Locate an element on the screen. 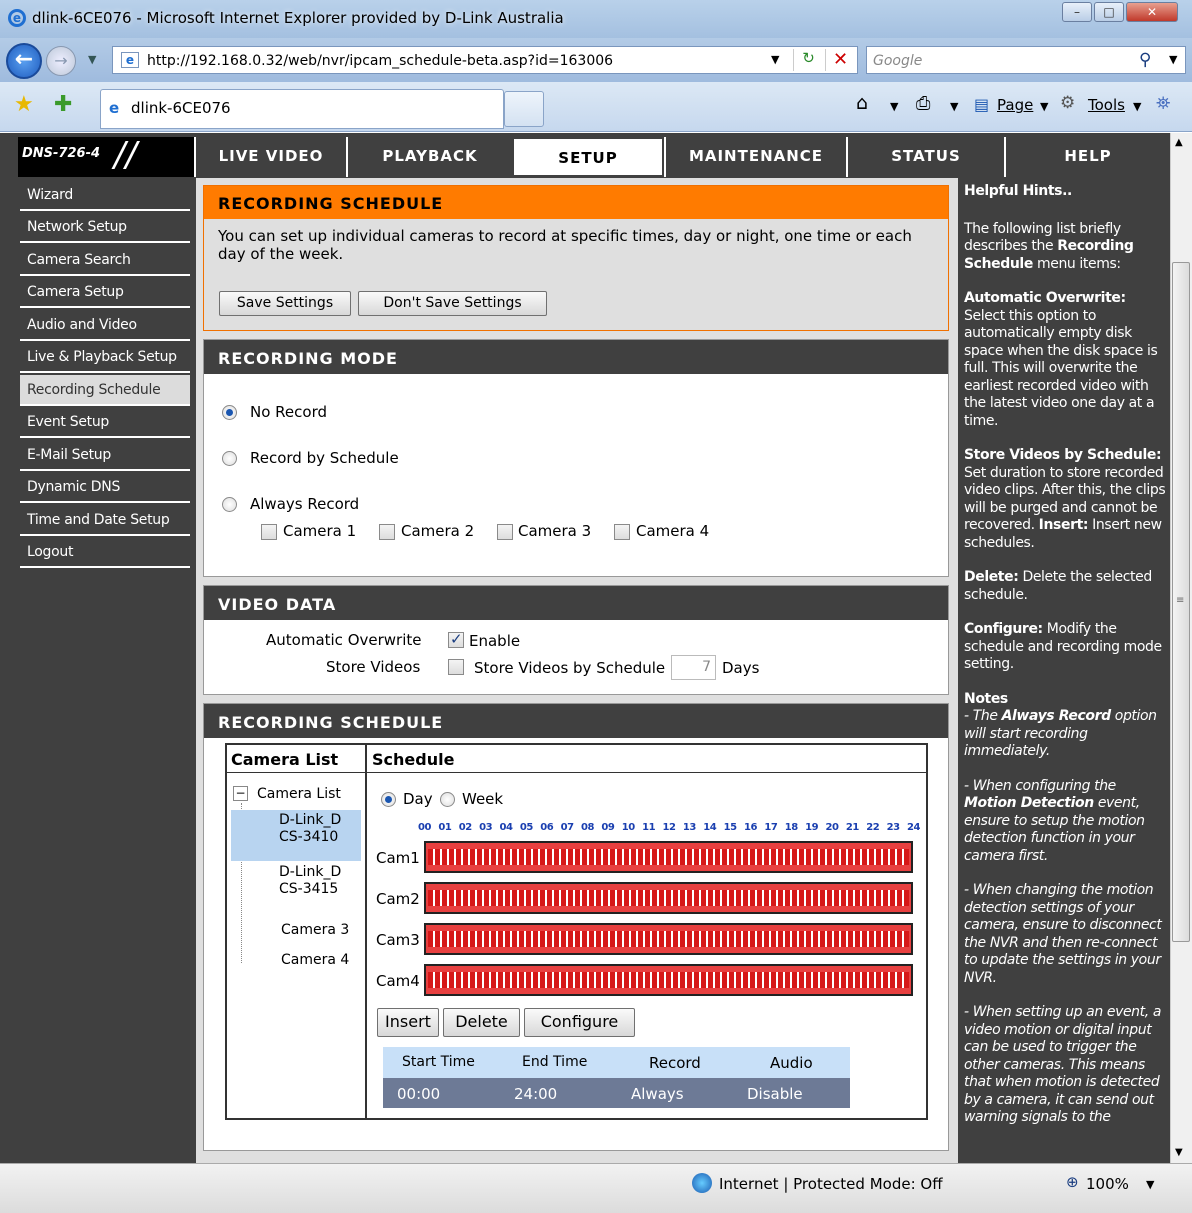  cam3-schedule-bar is located at coordinates (668, 939).